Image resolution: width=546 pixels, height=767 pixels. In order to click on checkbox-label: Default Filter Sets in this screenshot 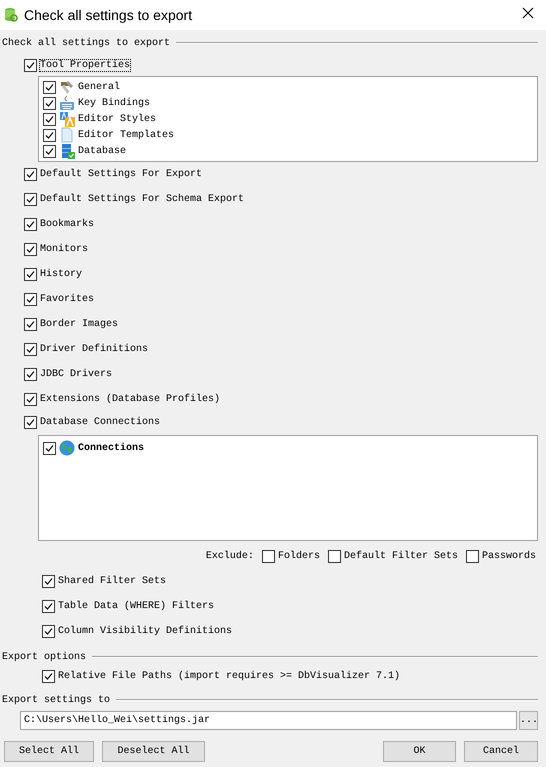, I will do `click(401, 556)`.